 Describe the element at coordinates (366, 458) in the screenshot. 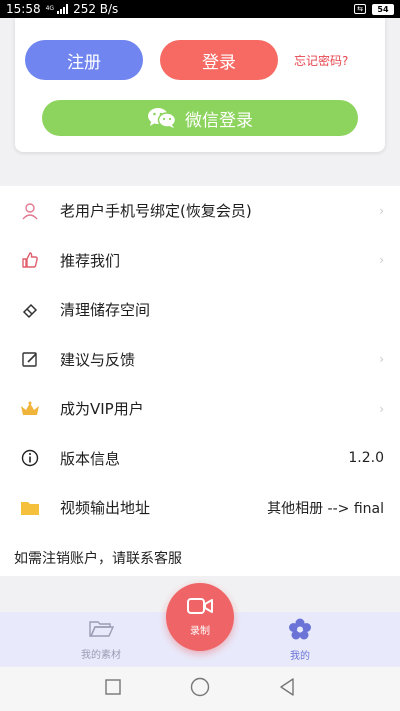

I see `version-value: 1.2.0` at that location.